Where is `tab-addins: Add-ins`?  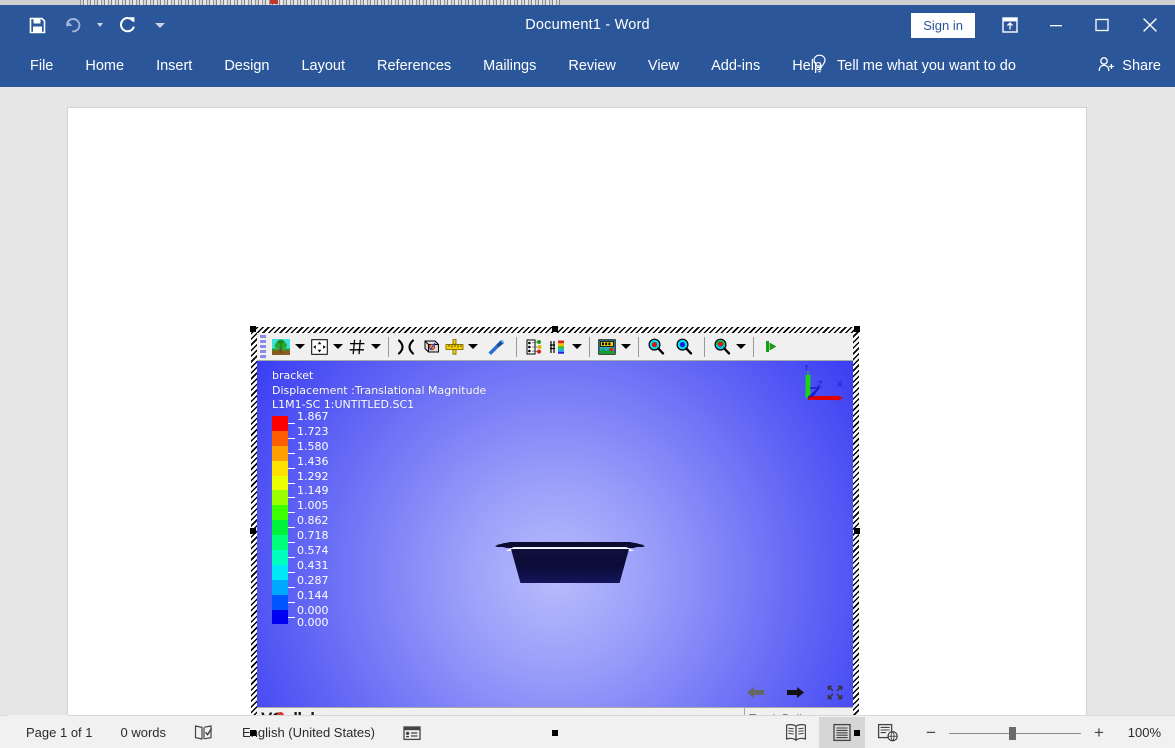
tab-addins: Add-ins is located at coordinates (735, 66).